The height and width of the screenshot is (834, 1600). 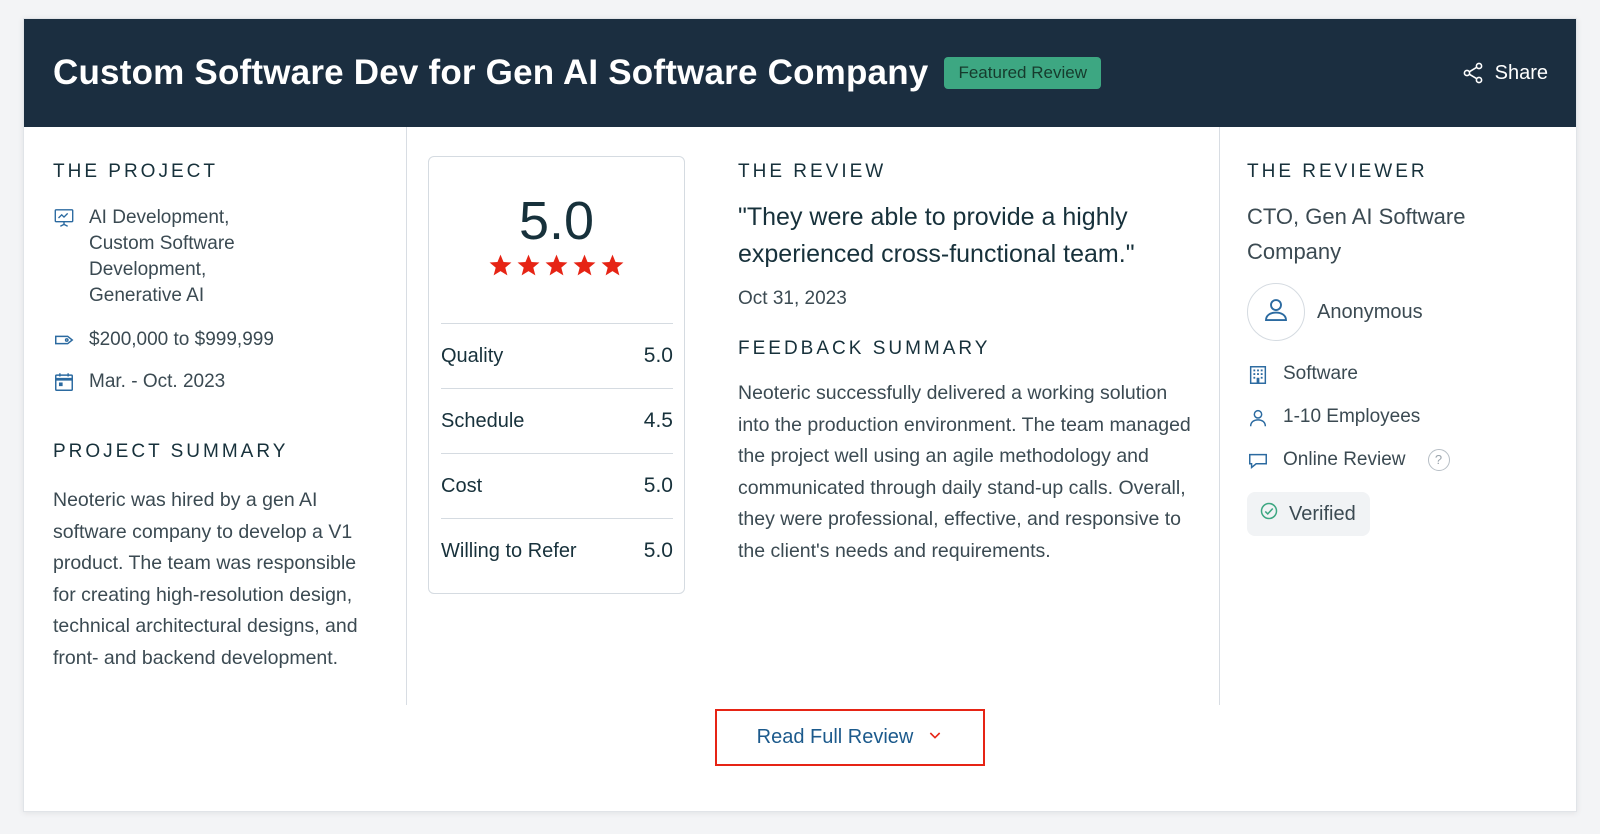 What do you see at coordinates (1411, 460) in the screenshot?
I see `reviewer-review-type: Online Review ?` at bounding box center [1411, 460].